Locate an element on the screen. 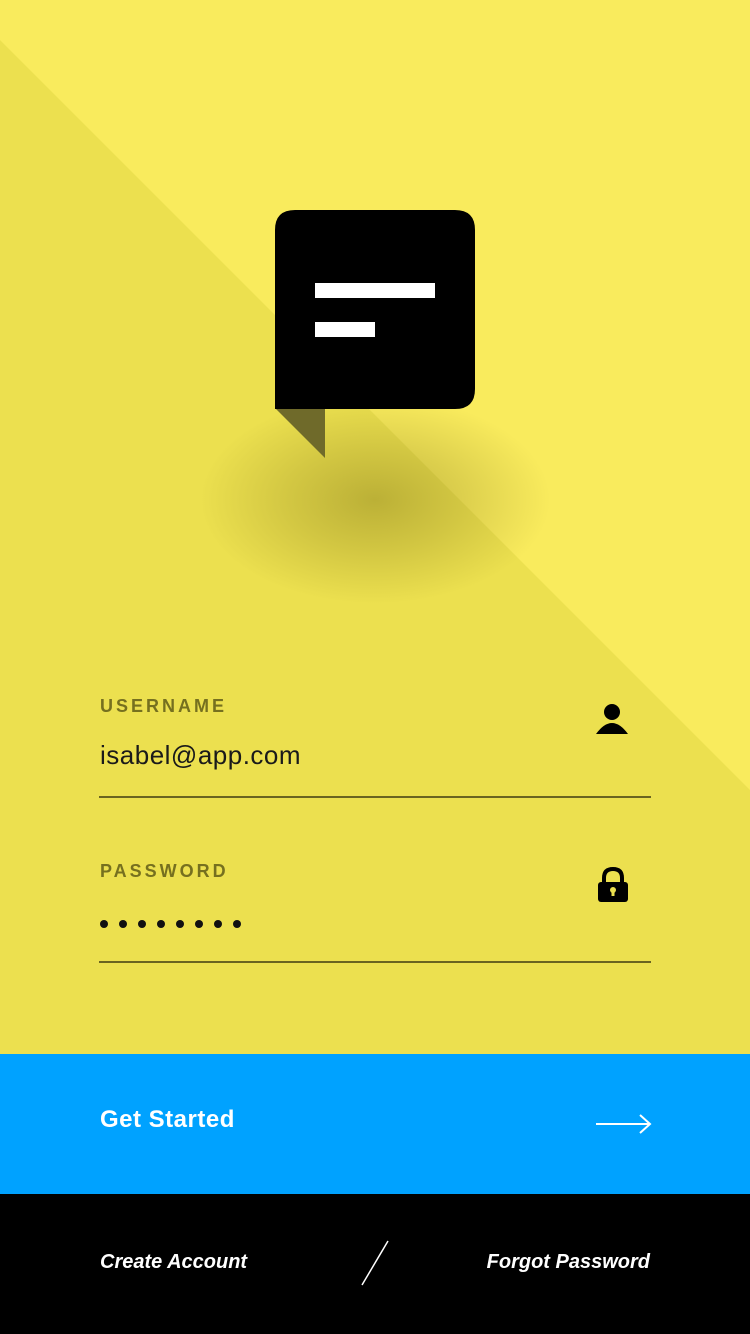  chat-bubble-icon is located at coordinates (375, 335).